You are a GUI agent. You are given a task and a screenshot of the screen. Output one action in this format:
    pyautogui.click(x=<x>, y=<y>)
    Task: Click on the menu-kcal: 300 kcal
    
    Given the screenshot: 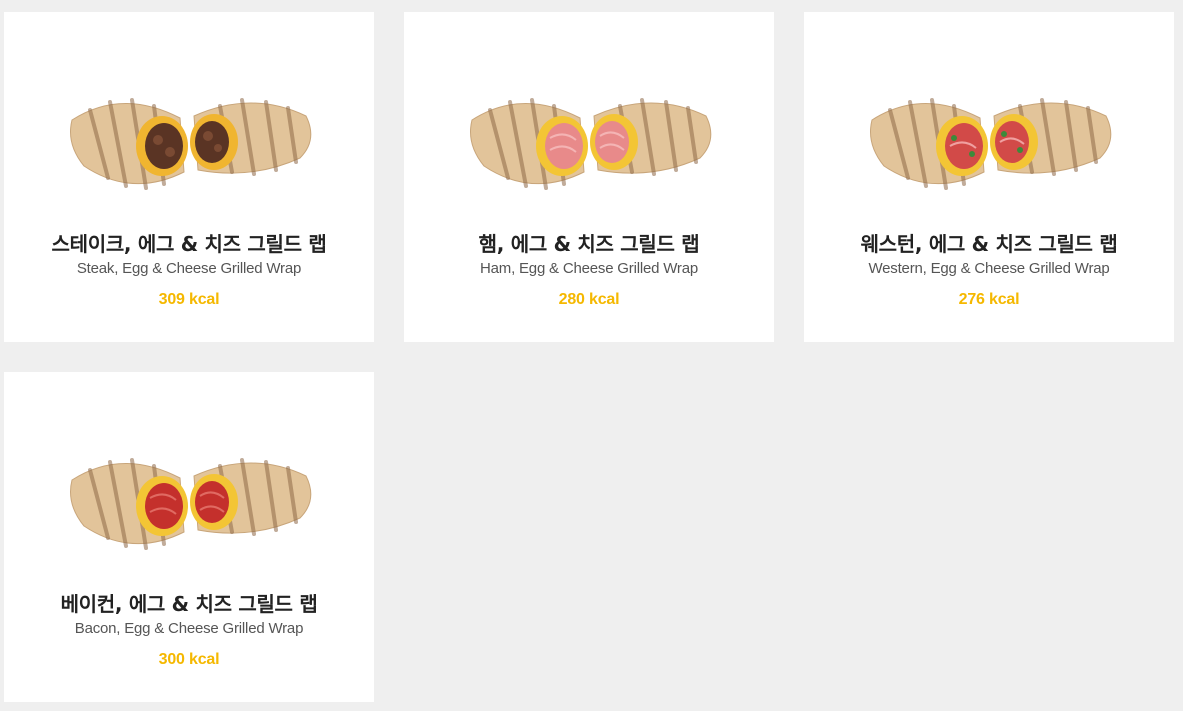 What is the action you would take?
    pyautogui.click(x=189, y=659)
    